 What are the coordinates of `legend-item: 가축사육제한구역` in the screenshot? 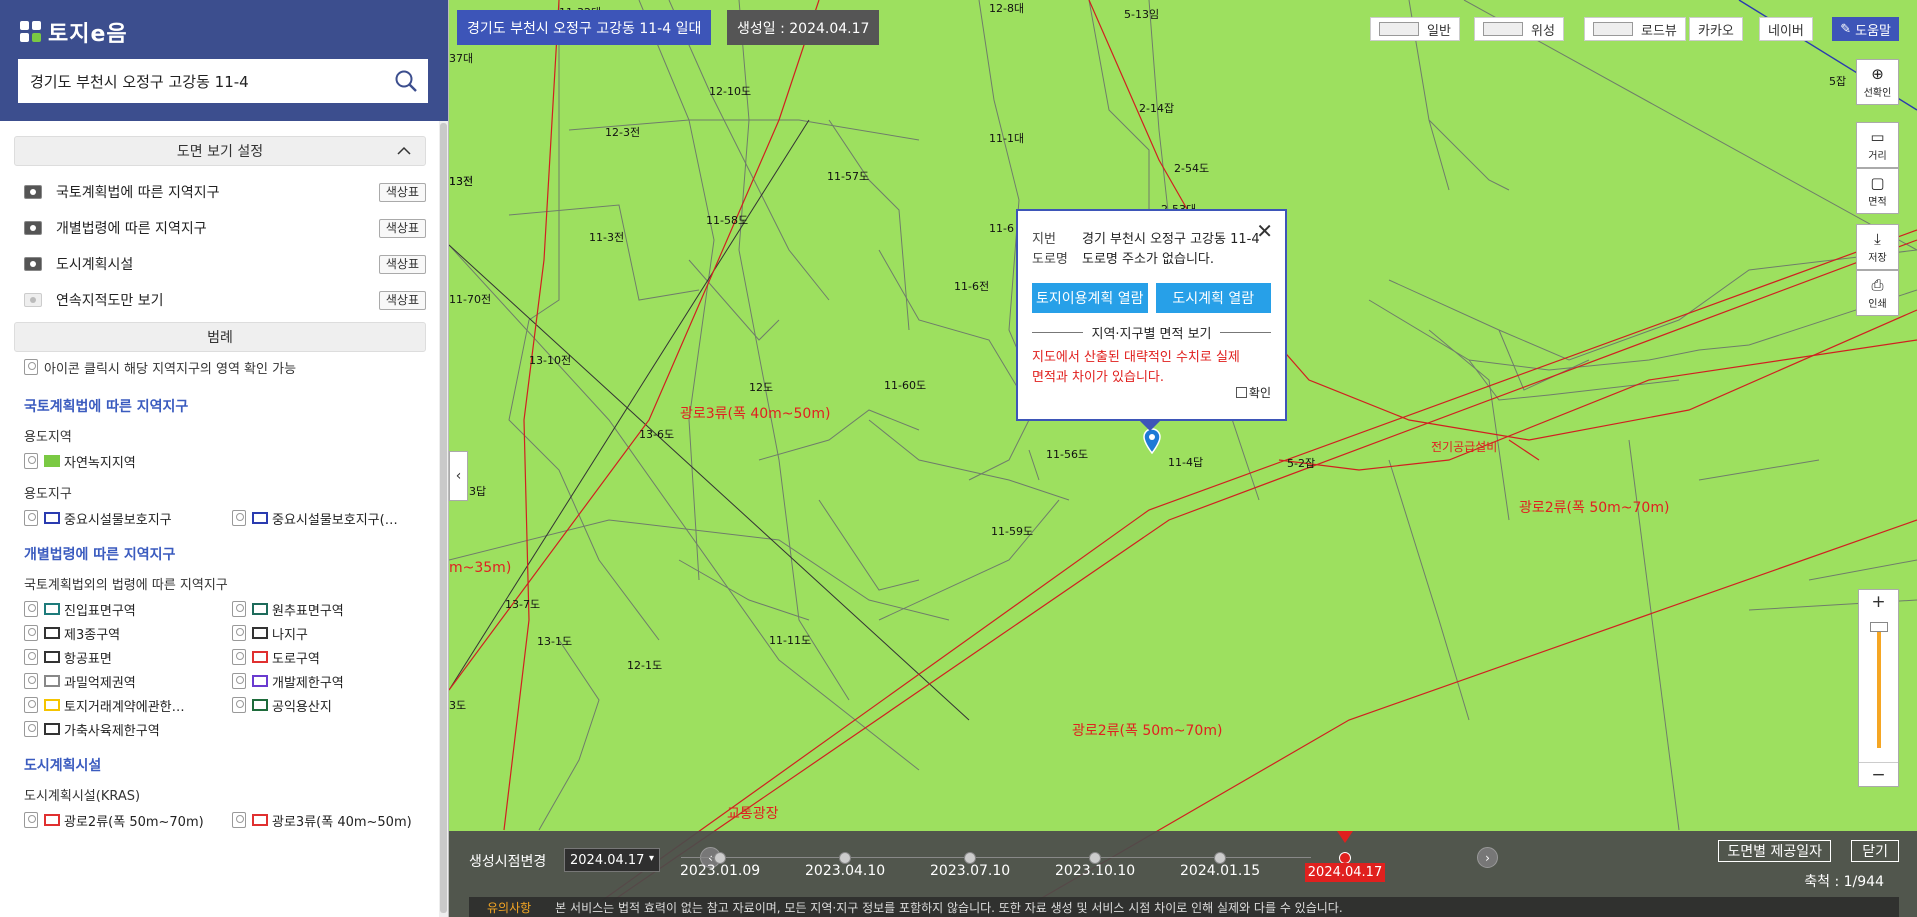 It's located at (128, 729).